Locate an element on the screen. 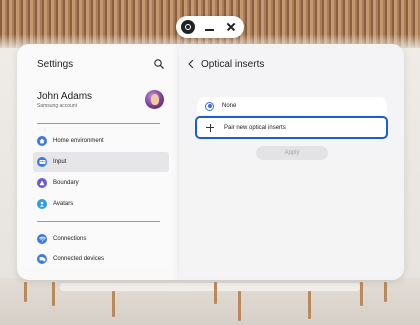 The image size is (420, 325). home-icon is located at coordinates (42, 141).